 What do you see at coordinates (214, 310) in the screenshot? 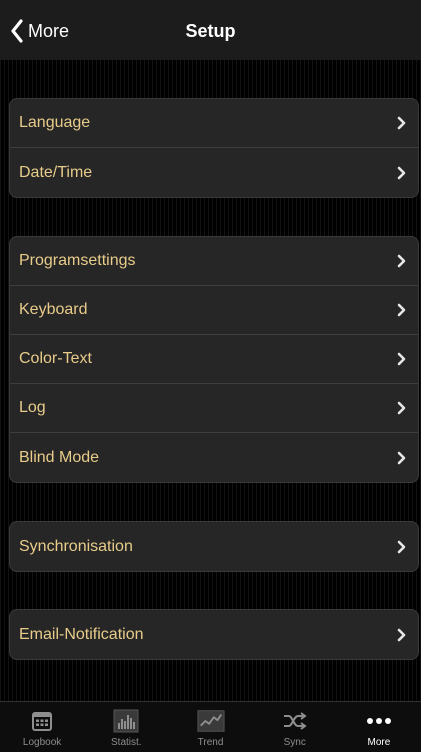
I see `settings-row-keyboard: Keyboard` at bounding box center [214, 310].